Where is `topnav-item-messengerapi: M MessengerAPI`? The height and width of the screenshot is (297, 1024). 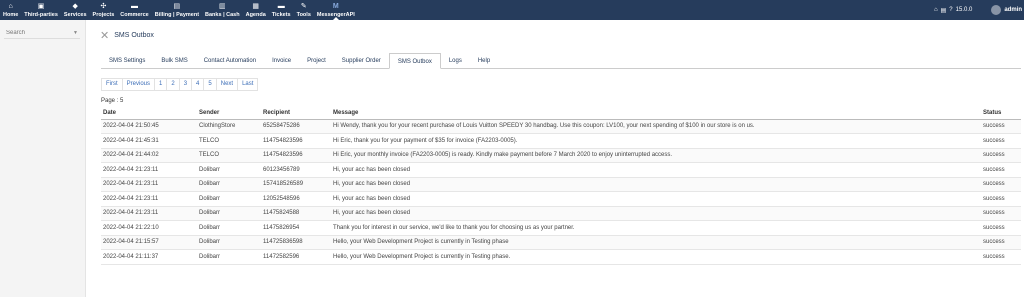
topnav-item-messengerapi: M MessengerAPI is located at coordinates (336, 10).